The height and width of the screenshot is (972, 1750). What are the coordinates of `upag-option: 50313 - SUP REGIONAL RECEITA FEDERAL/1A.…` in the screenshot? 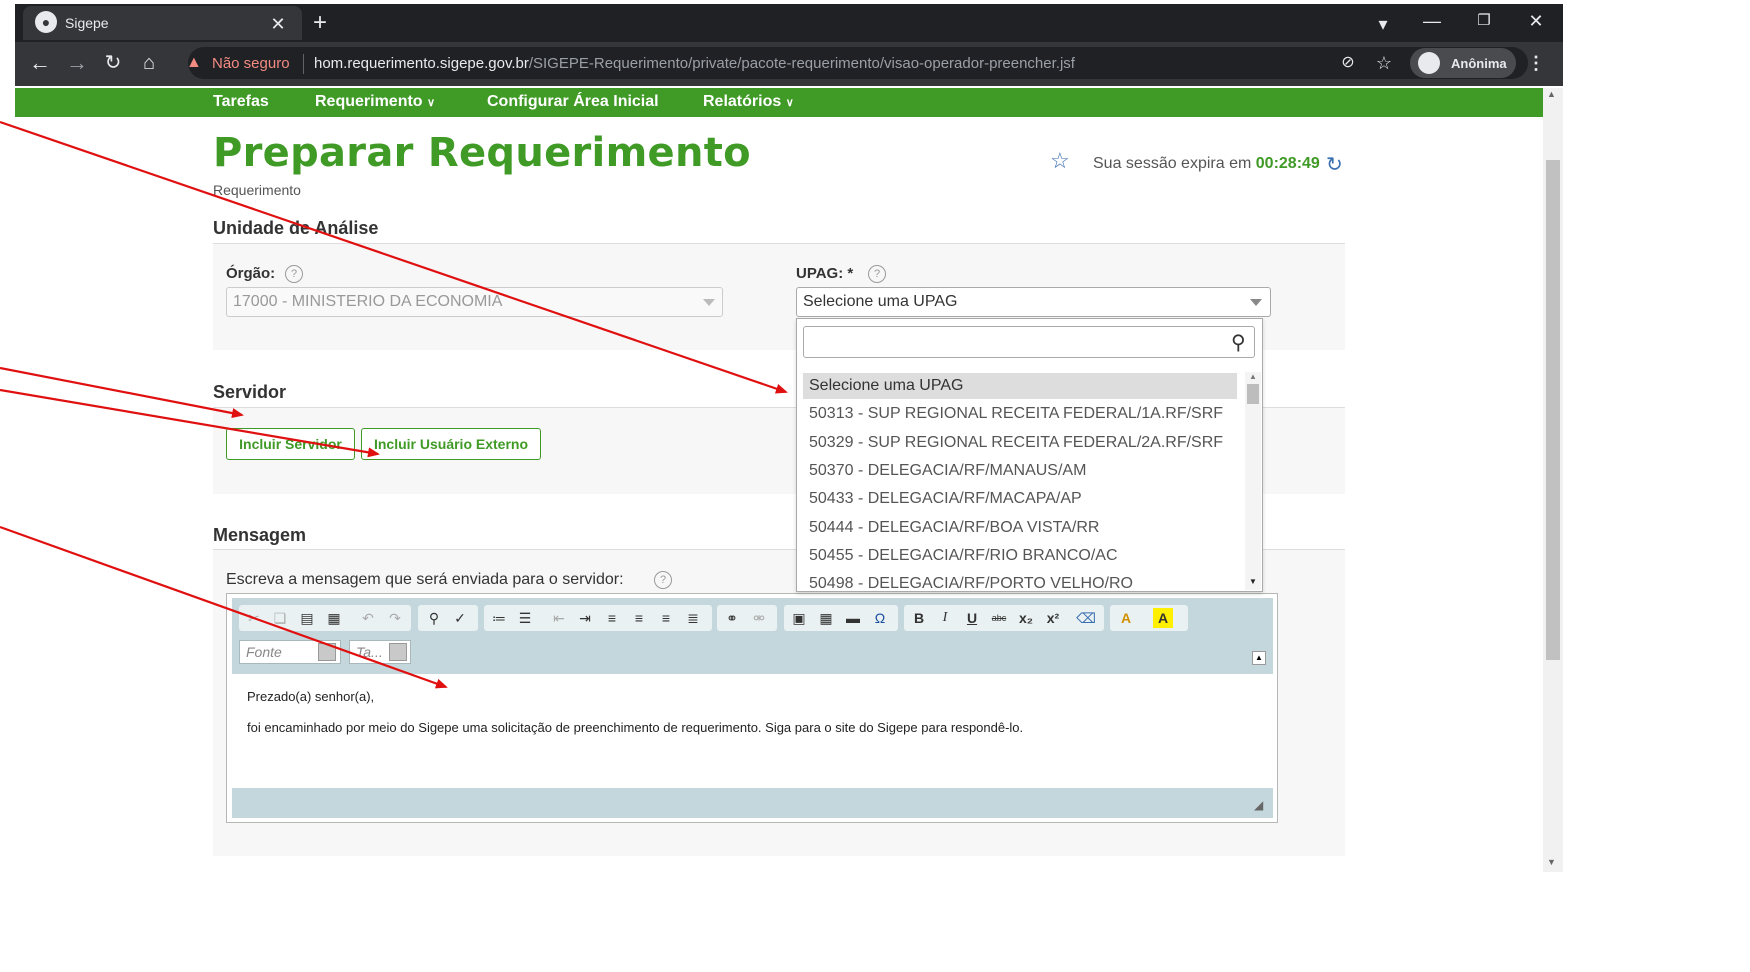 It's located at (1016, 414).